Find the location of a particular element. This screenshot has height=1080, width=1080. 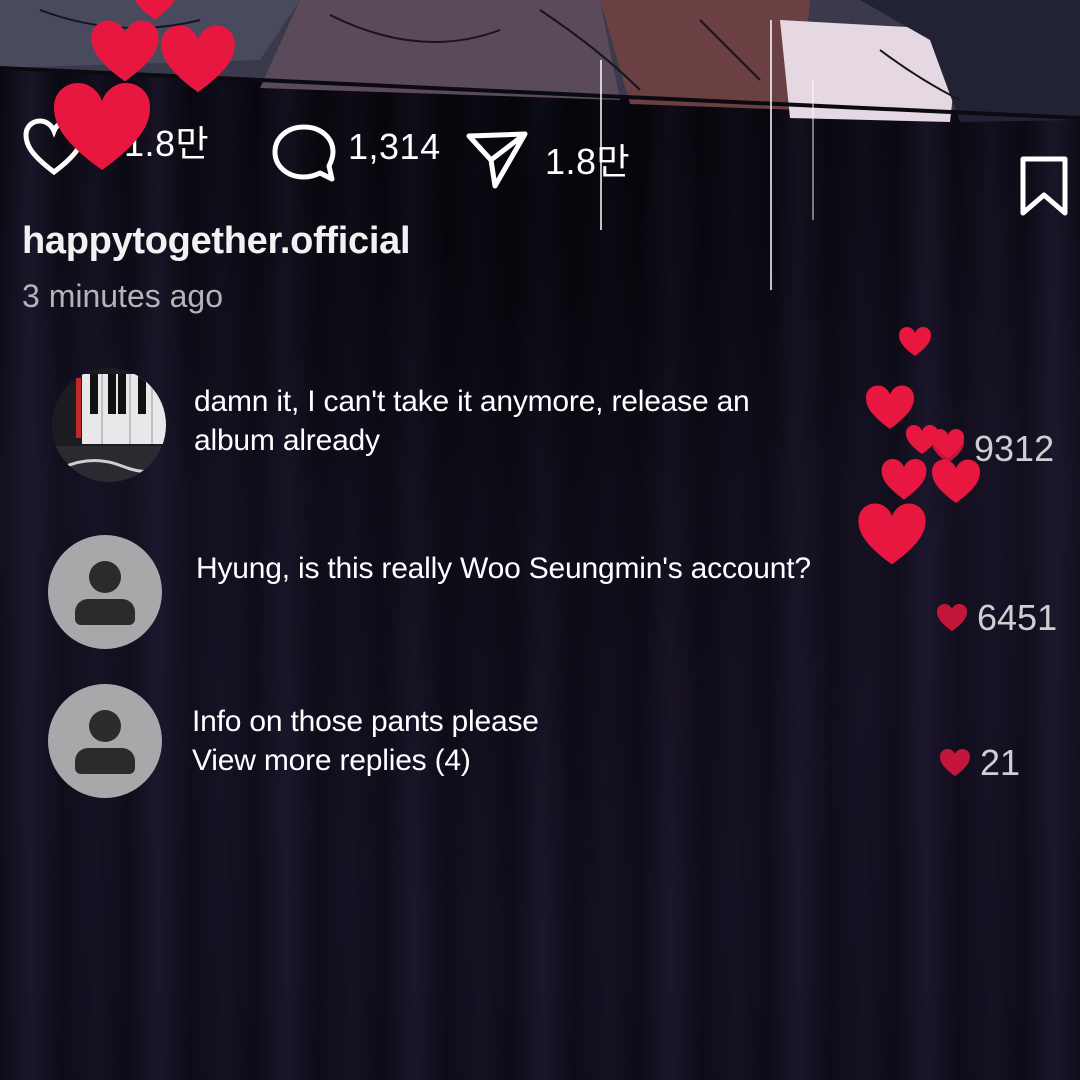

share-button: 1.8만 is located at coordinates (547, 159).